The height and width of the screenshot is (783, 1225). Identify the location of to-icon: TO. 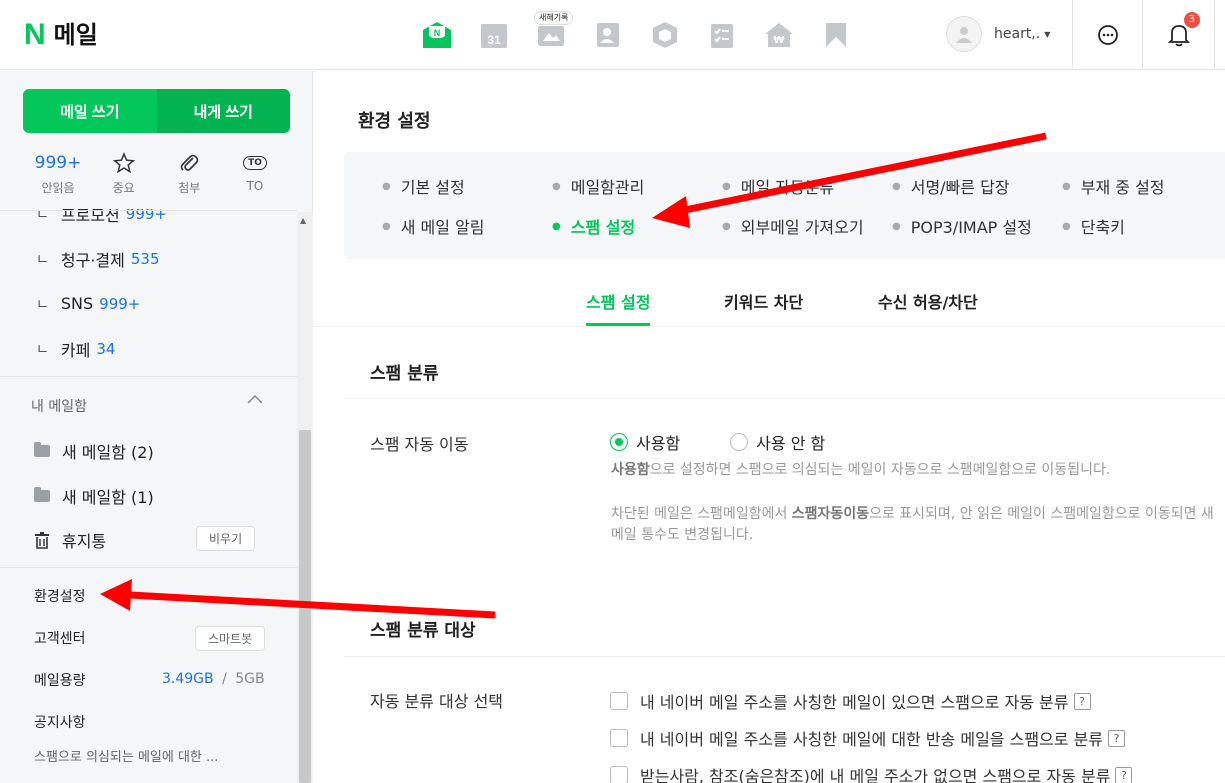
(255, 163).